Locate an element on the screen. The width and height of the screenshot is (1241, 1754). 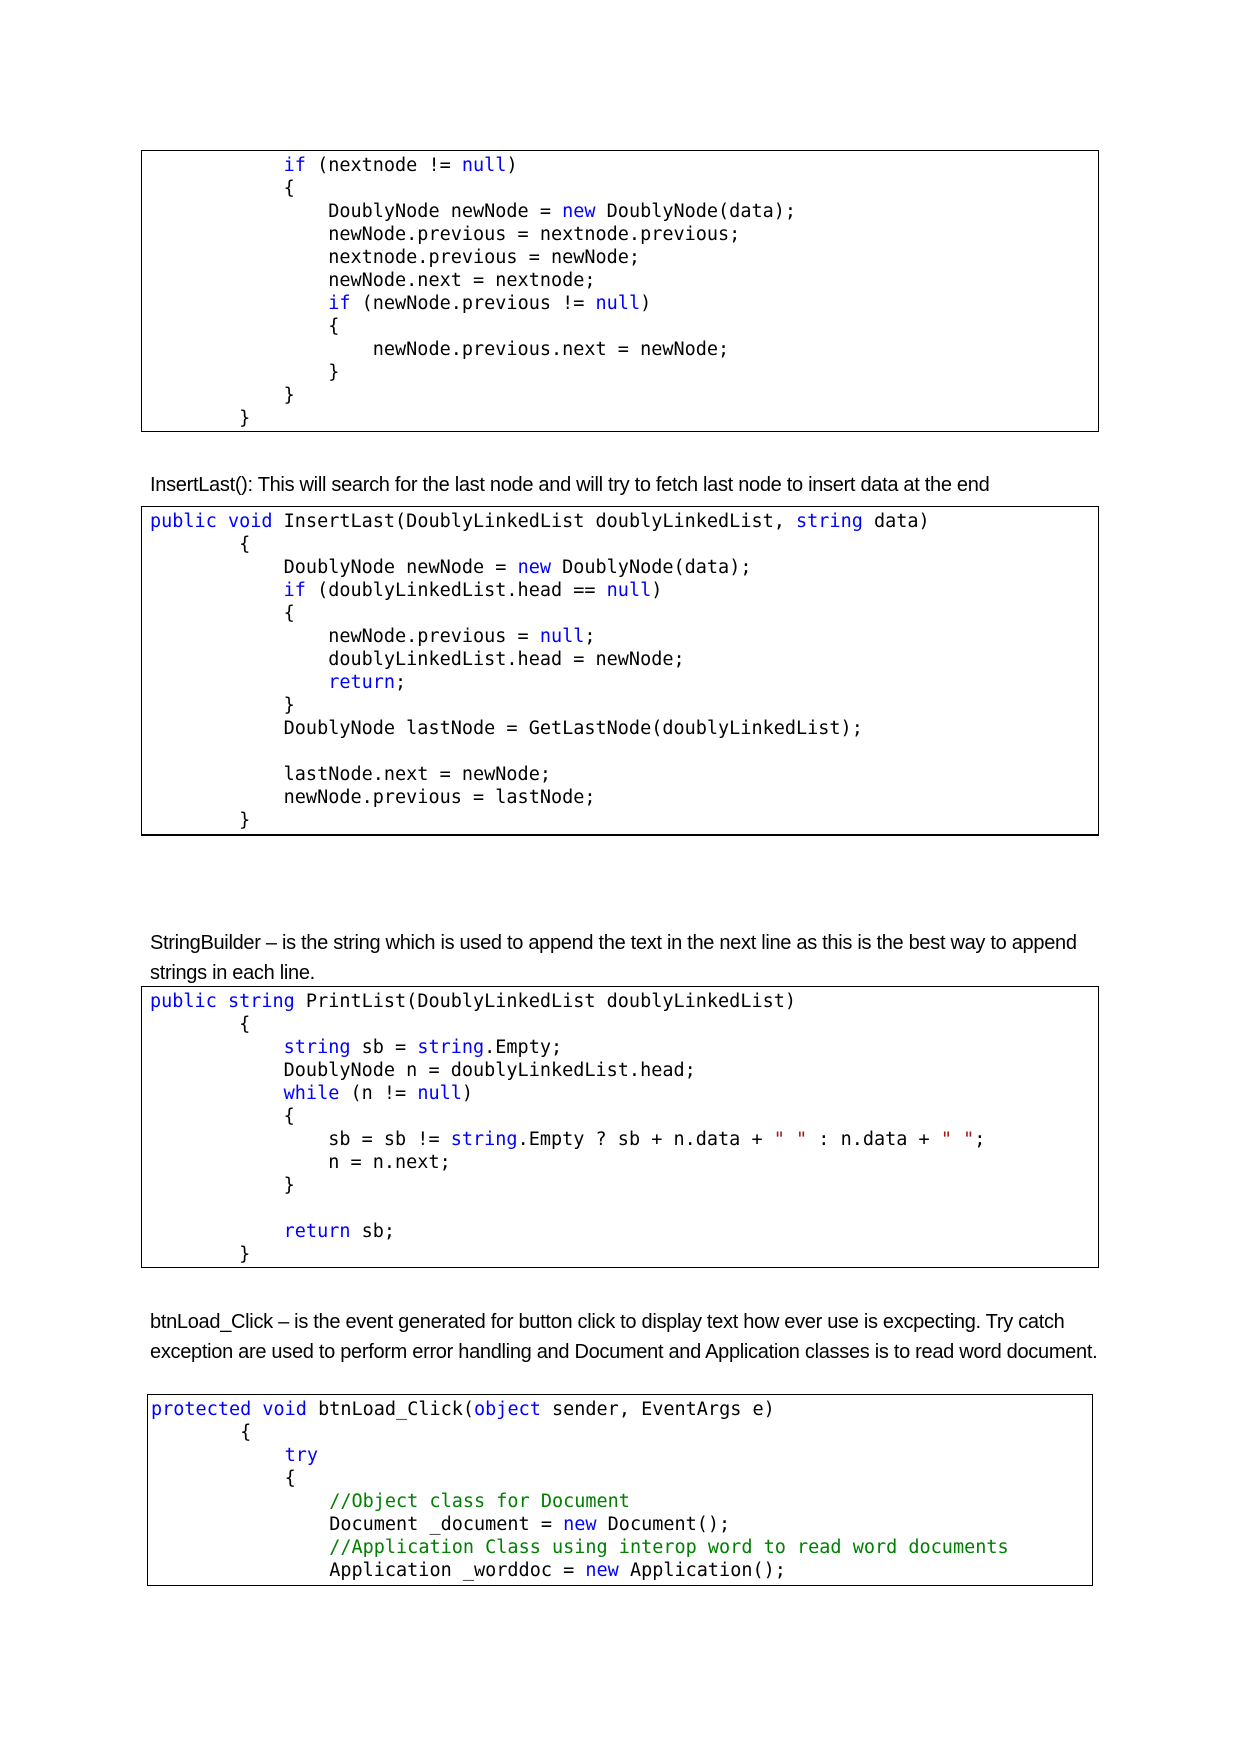
code-text: data) is located at coordinates (896, 521).